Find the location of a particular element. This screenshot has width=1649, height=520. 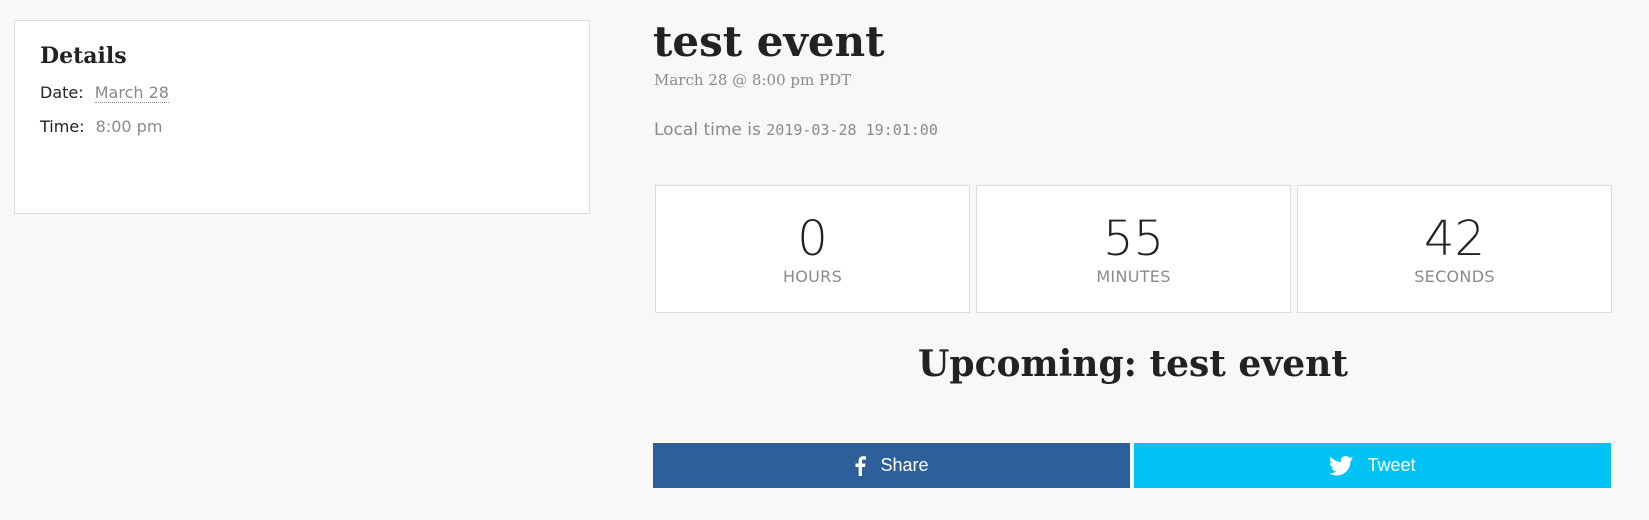

countdown-hours: 0 HOURS is located at coordinates (812, 249).